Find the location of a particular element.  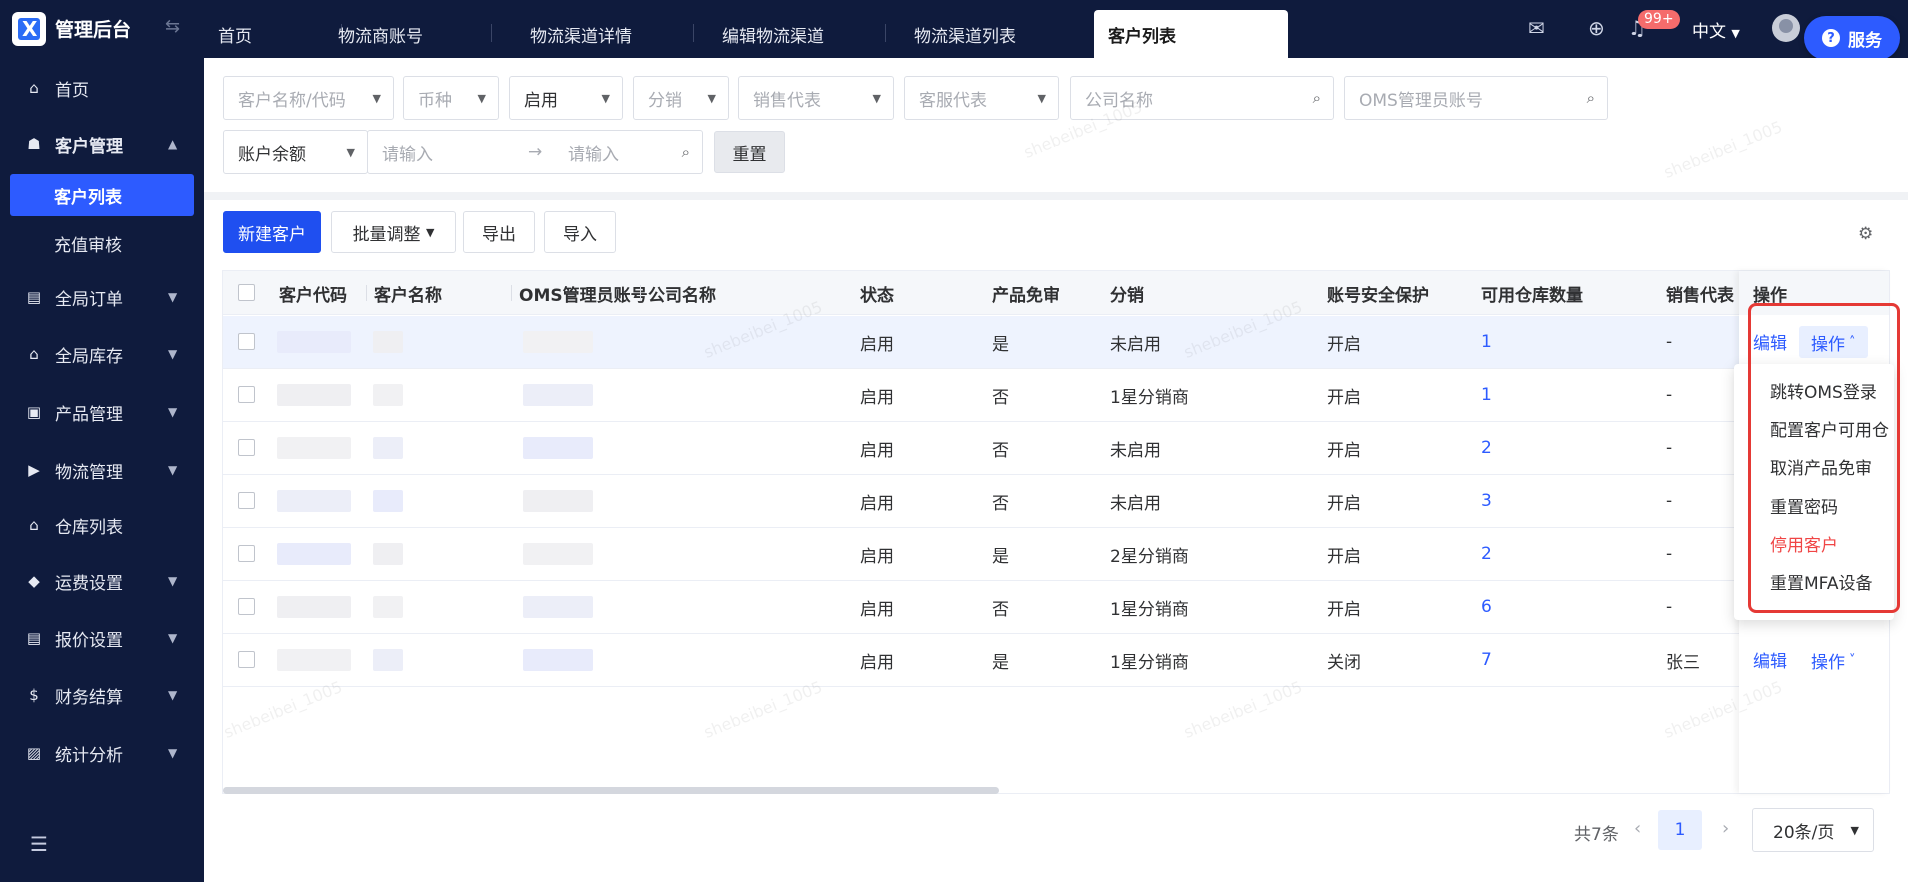

cell-sales-rep: - is located at coordinates (1669, 607).